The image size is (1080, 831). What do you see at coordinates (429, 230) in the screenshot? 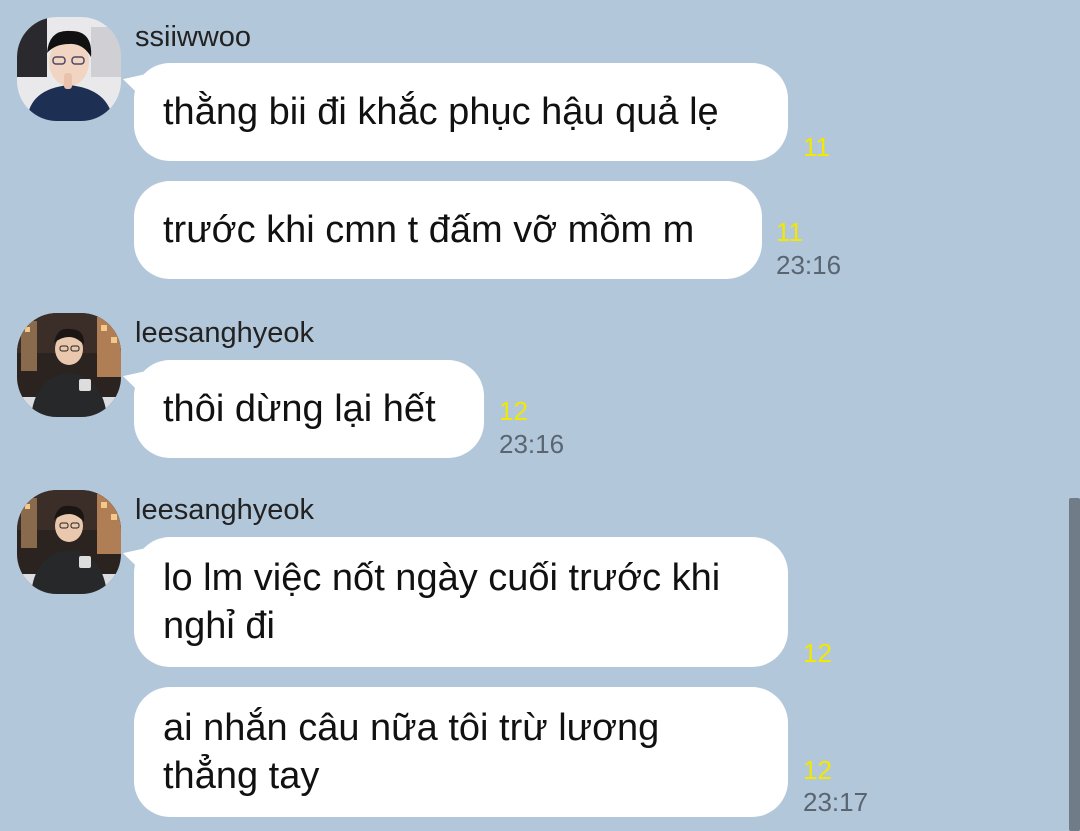
I see `message-text: trước khi cmn t đấm vỡ mồm m` at bounding box center [429, 230].